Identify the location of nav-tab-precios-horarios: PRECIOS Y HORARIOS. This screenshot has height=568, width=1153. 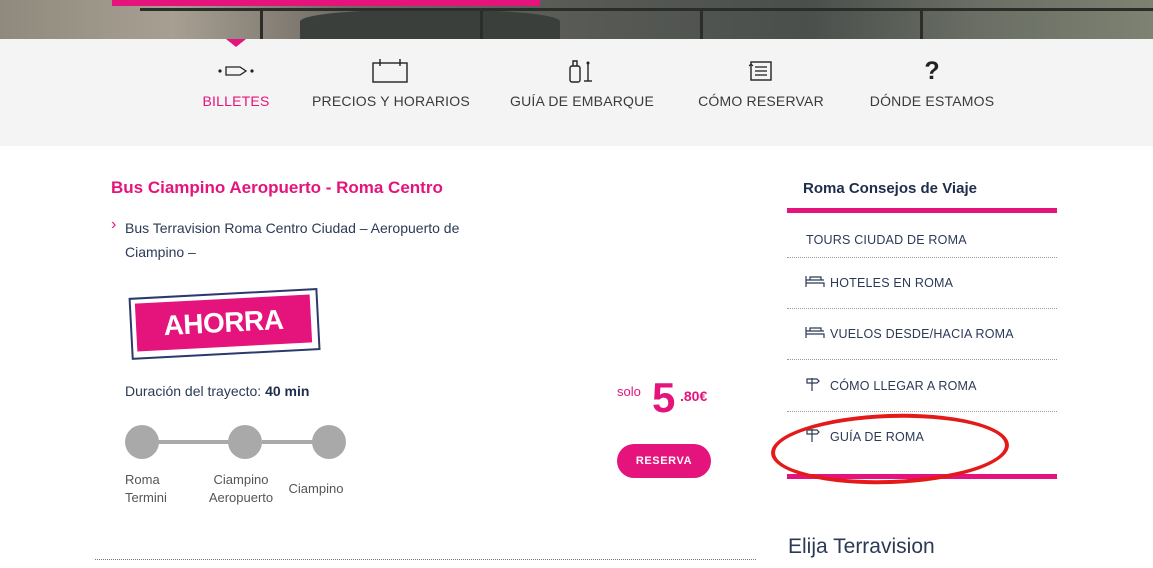
(391, 82).